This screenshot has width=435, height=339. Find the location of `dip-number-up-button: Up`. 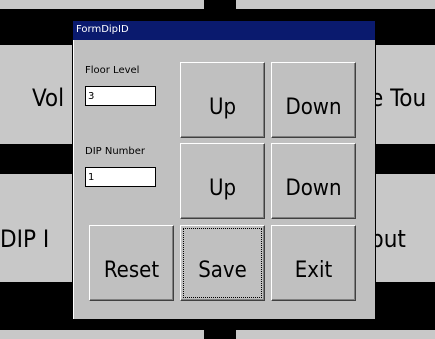

dip-number-up-button: Up is located at coordinates (222, 181).